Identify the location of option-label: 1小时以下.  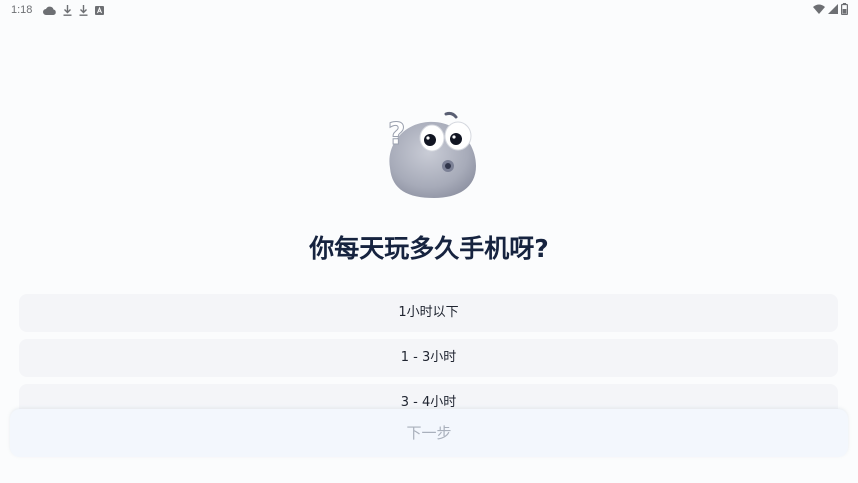
(428, 312).